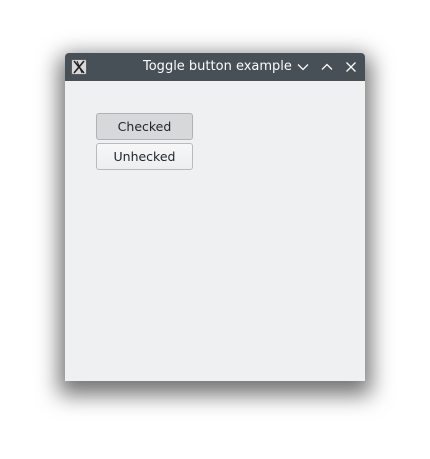  Describe the element at coordinates (217, 66) in the screenshot. I see `window-title: Toggle button example` at that location.